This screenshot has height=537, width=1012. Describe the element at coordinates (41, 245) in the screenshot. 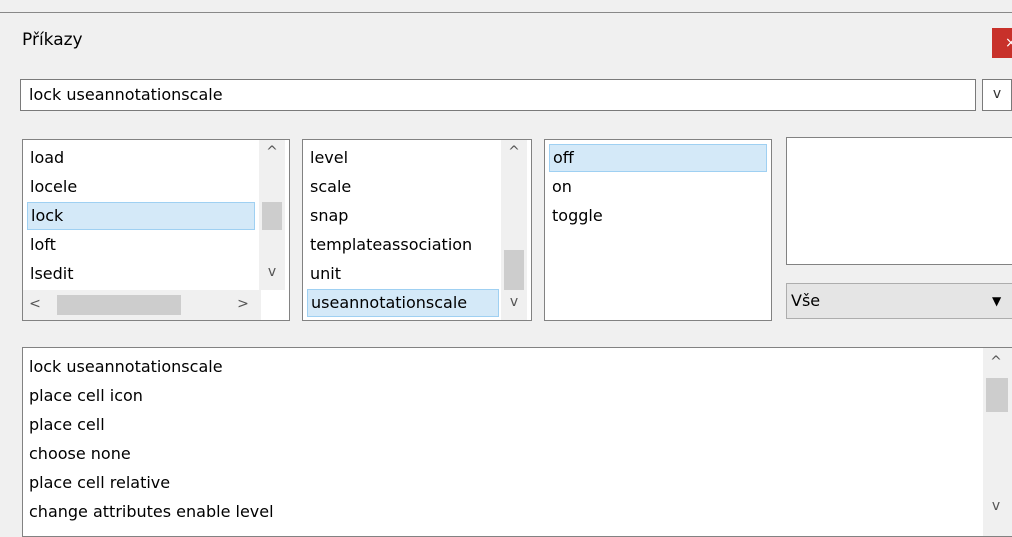

I see `list-item: loft` at that location.